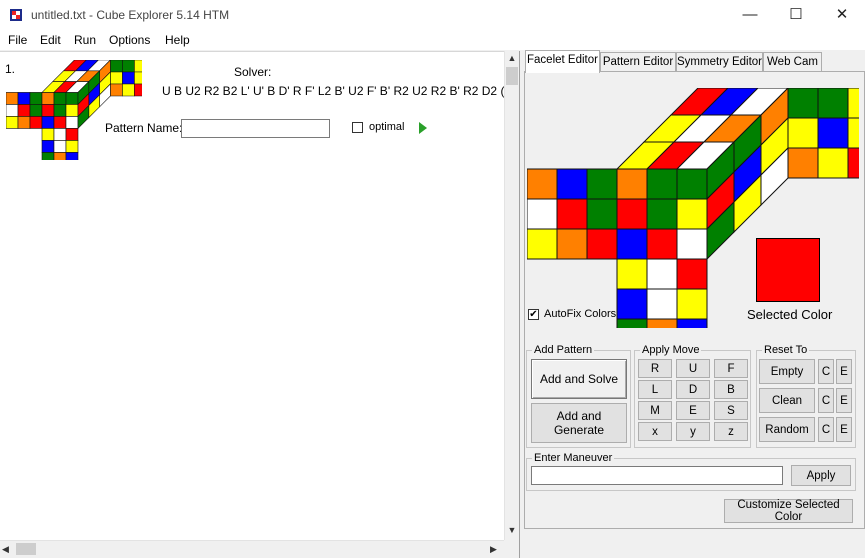 This screenshot has height=558, width=865. Describe the element at coordinates (731, 389) in the screenshot. I see `move-B-button: B` at that location.